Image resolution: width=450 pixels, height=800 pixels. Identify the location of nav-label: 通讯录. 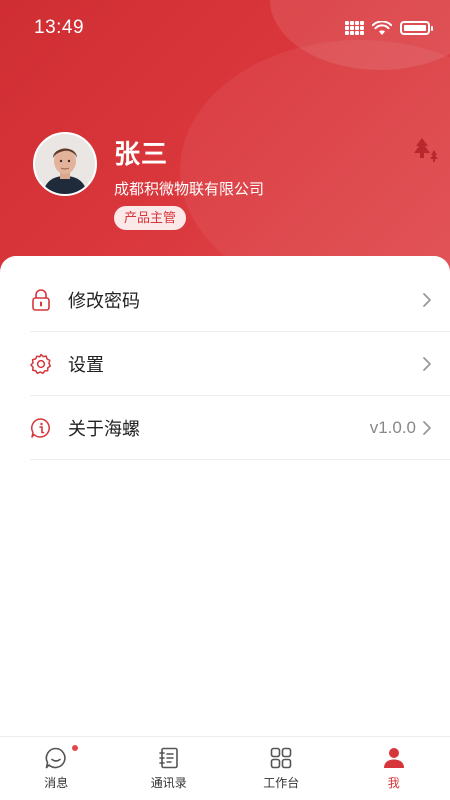
(168, 783).